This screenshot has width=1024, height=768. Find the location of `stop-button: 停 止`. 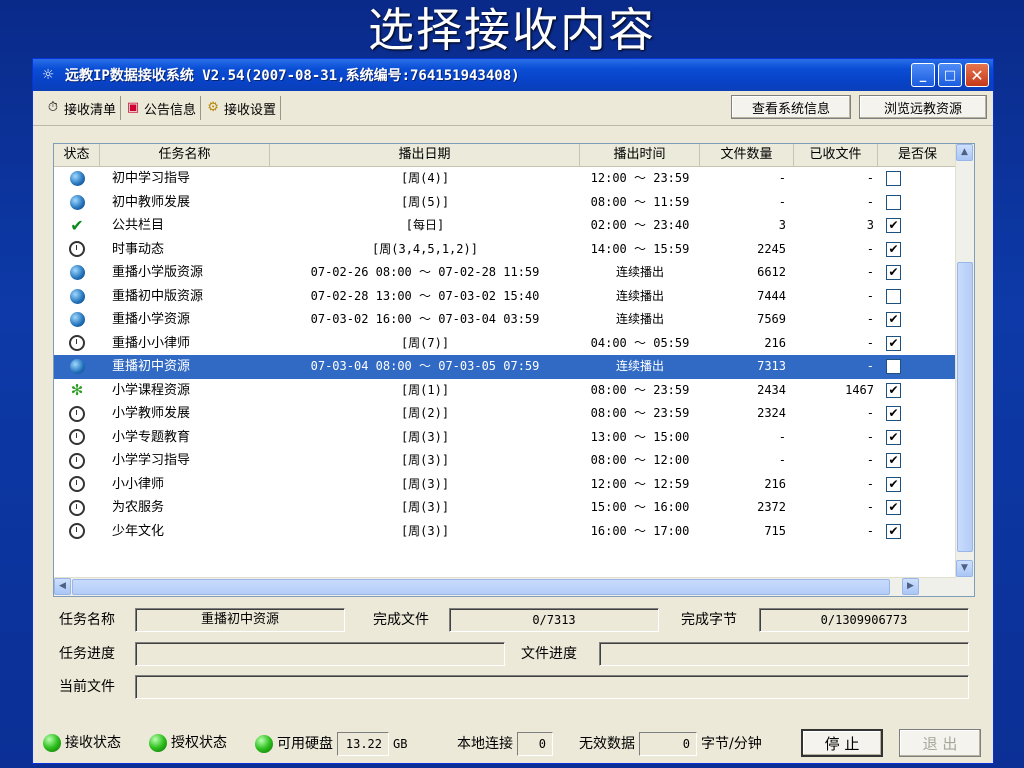

stop-button: 停 止 is located at coordinates (842, 743).